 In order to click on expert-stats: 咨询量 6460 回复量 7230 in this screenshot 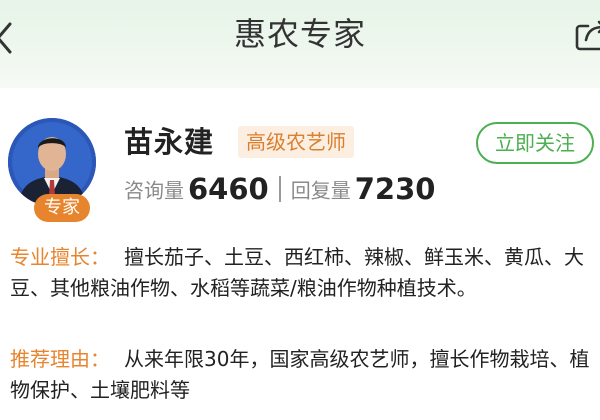, I will do `click(279, 192)`.